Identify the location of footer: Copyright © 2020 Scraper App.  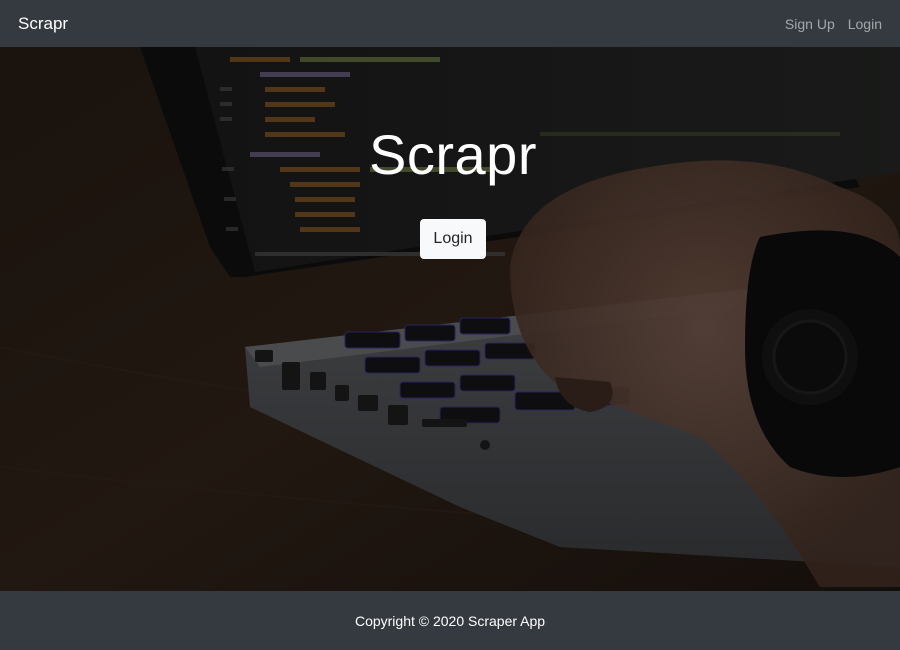
(450, 620).